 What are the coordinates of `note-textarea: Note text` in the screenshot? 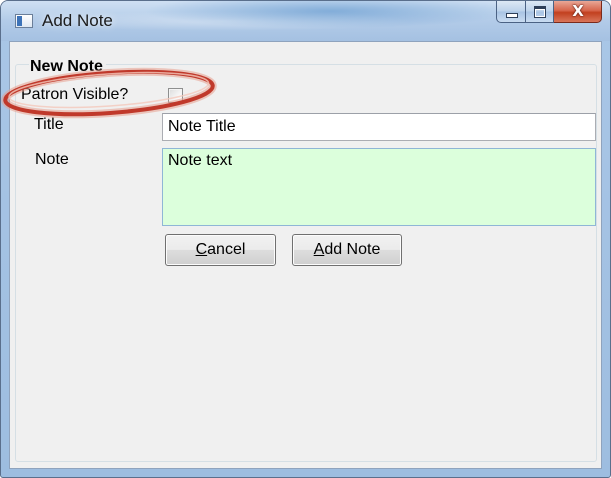 It's located at (379, 187).